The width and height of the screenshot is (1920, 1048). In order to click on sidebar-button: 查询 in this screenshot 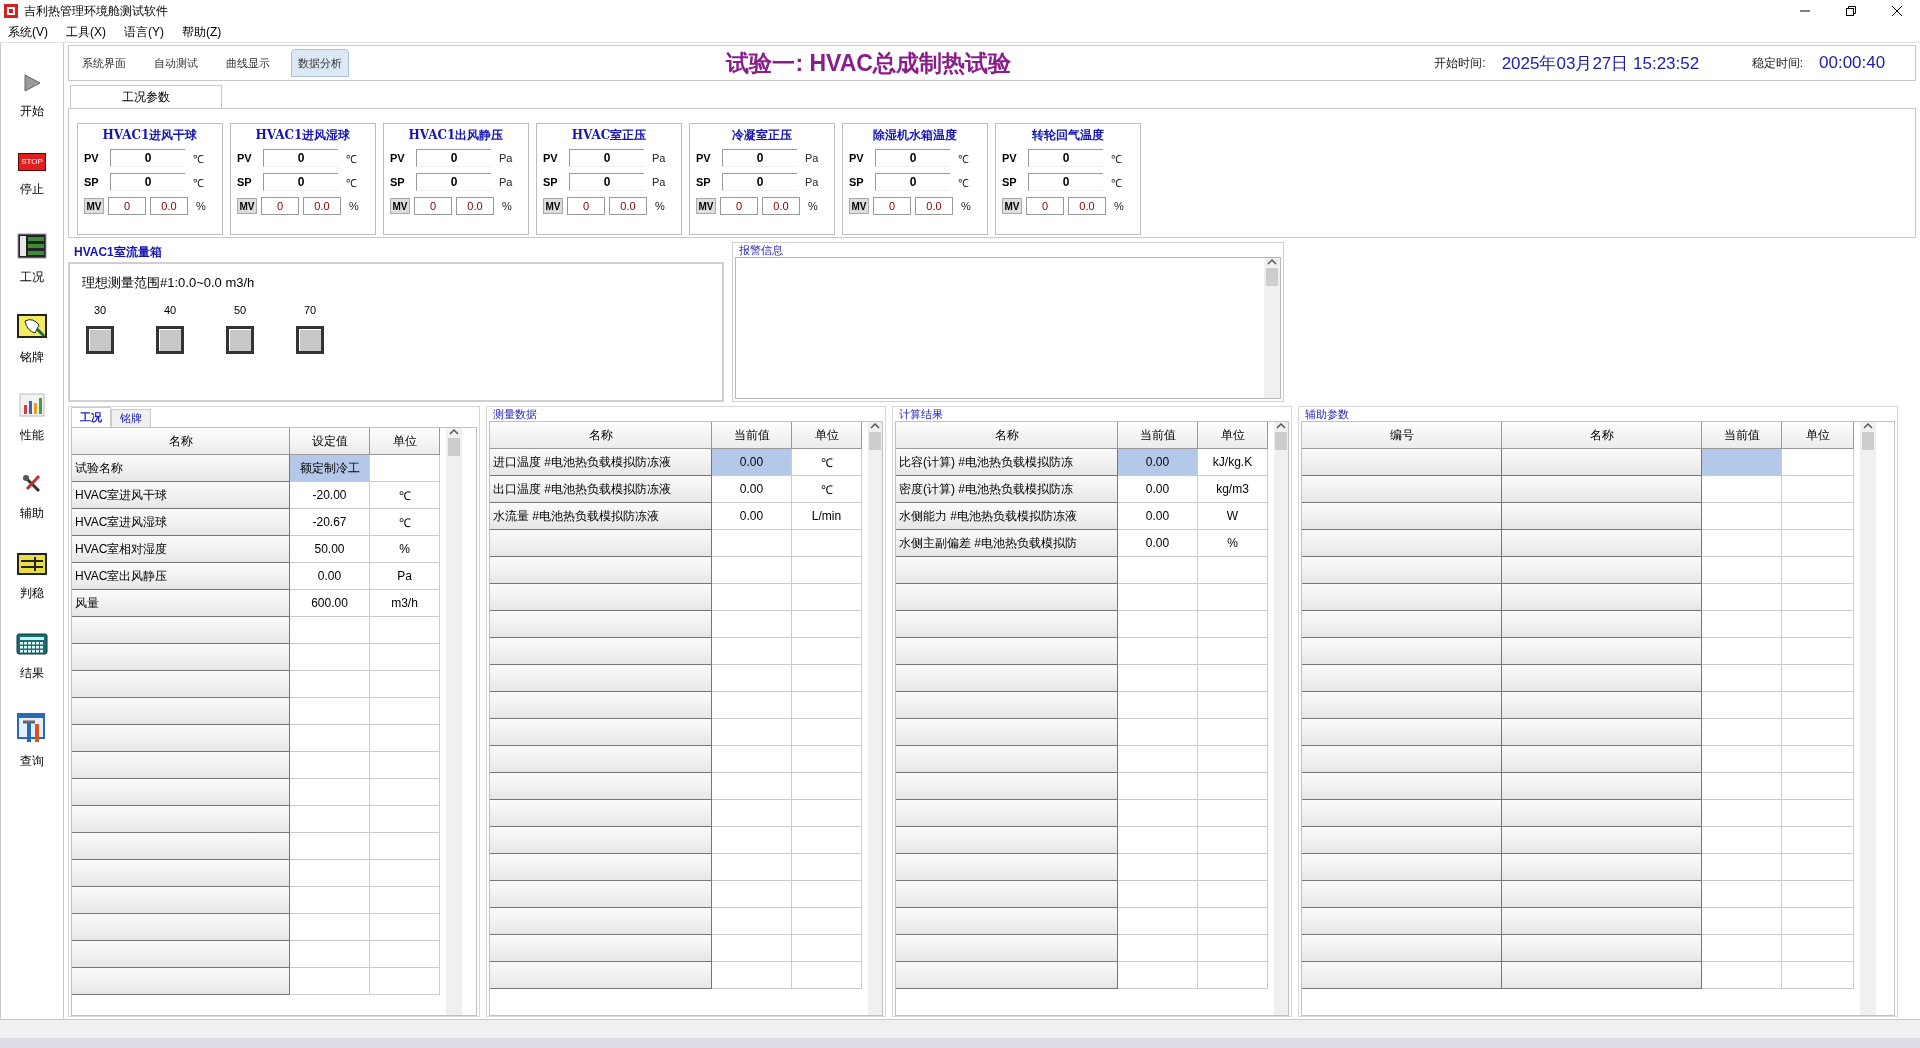, I will do `click(32, 753)`.